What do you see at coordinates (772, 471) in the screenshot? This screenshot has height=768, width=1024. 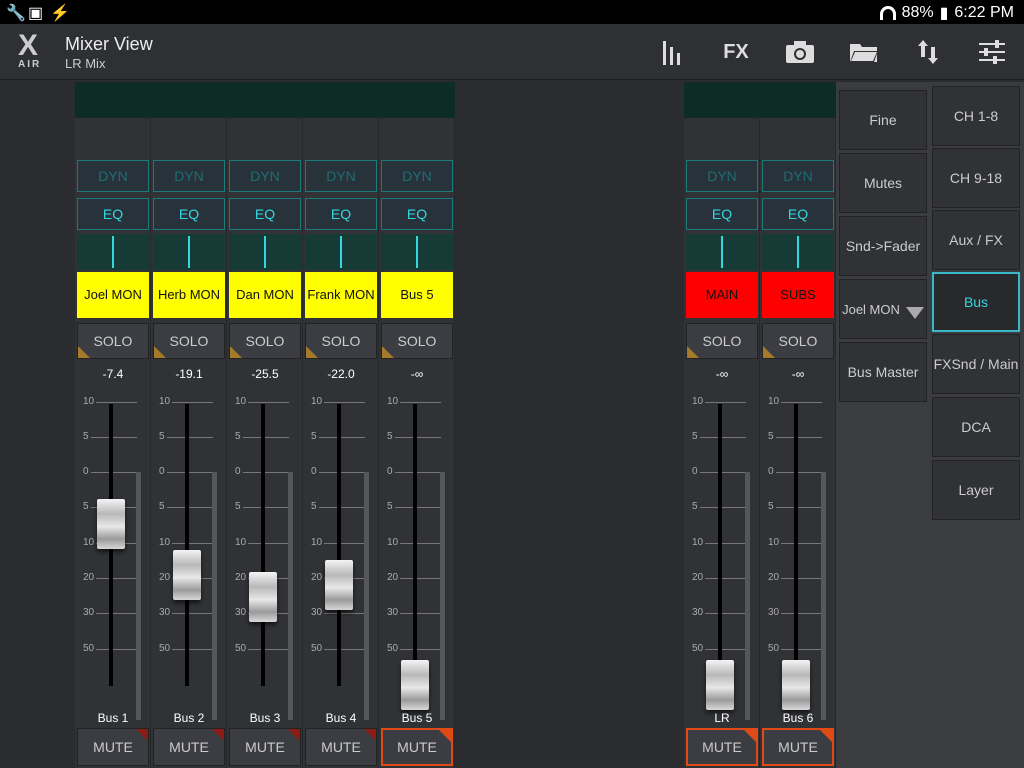 I see `scale-label: 0` at bounding box center [772, 471].